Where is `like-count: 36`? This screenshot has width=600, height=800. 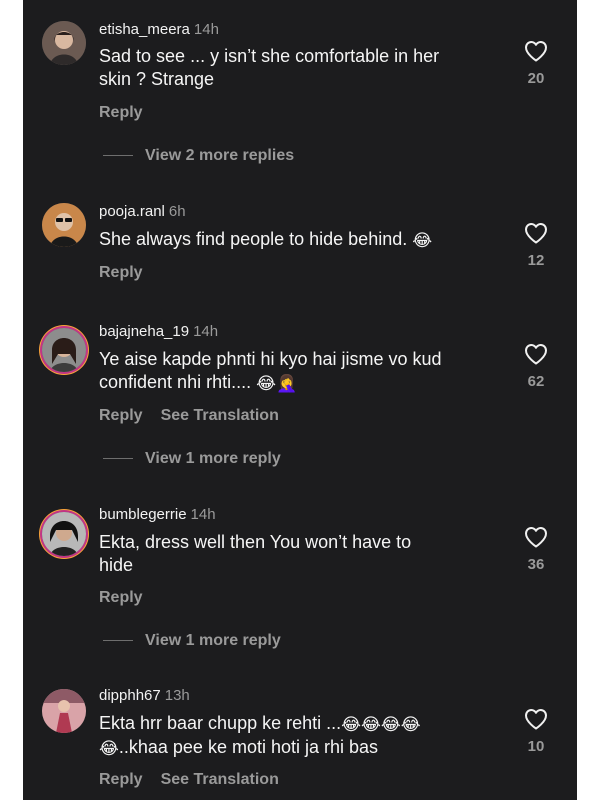 like-count: 36 is located at coordinates (536, 564).